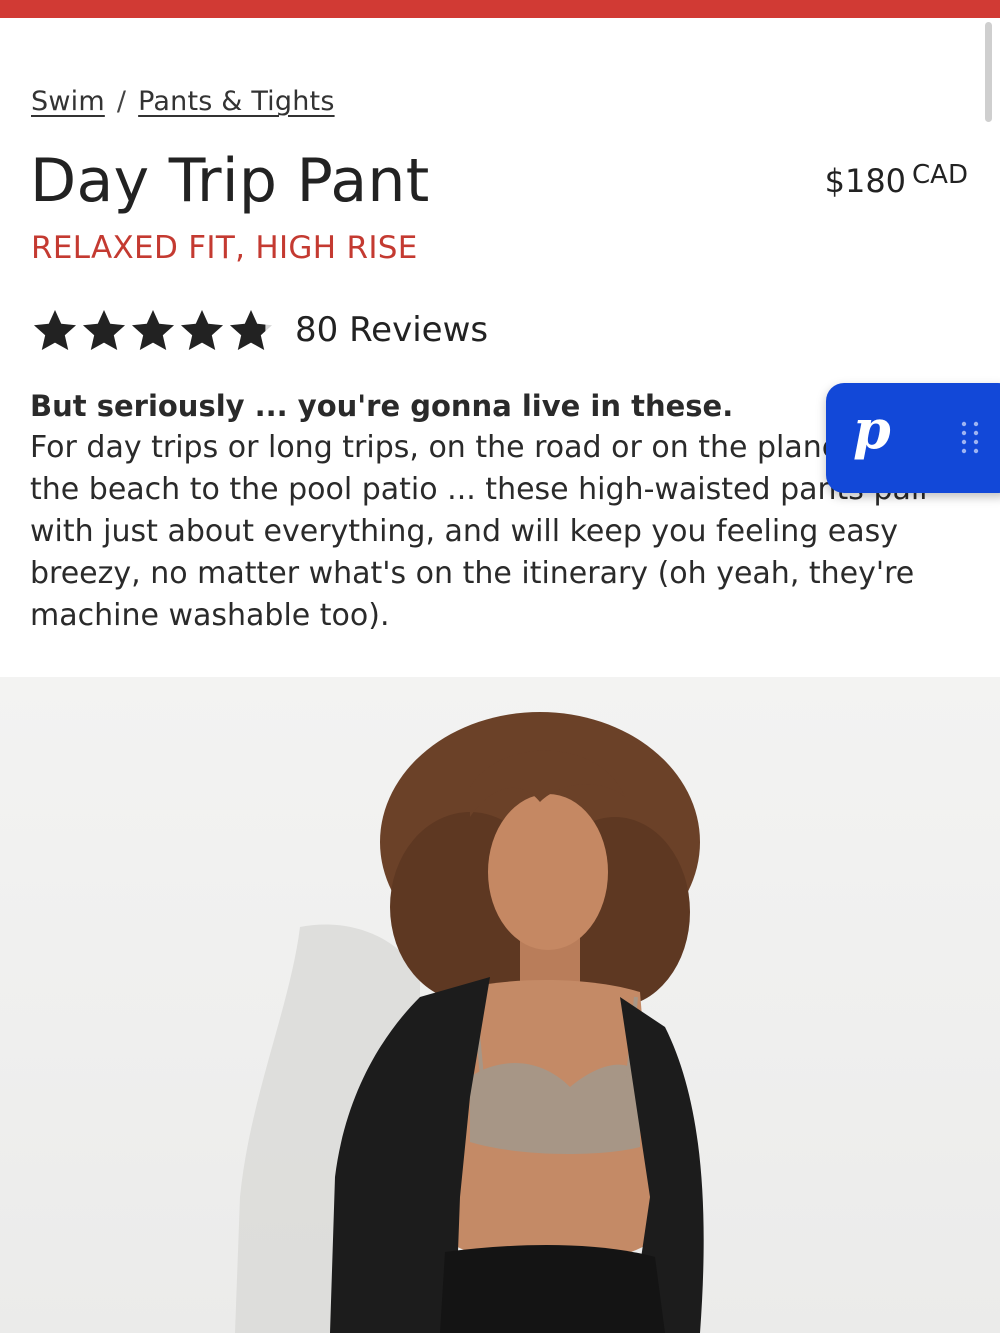 Image resolution: width=1000 pixels, height=1333 pixels. What do you see at coordinates (970, 437) in the screenshot?
I see `drag-handle-icon` at bounding box center [970, 437].